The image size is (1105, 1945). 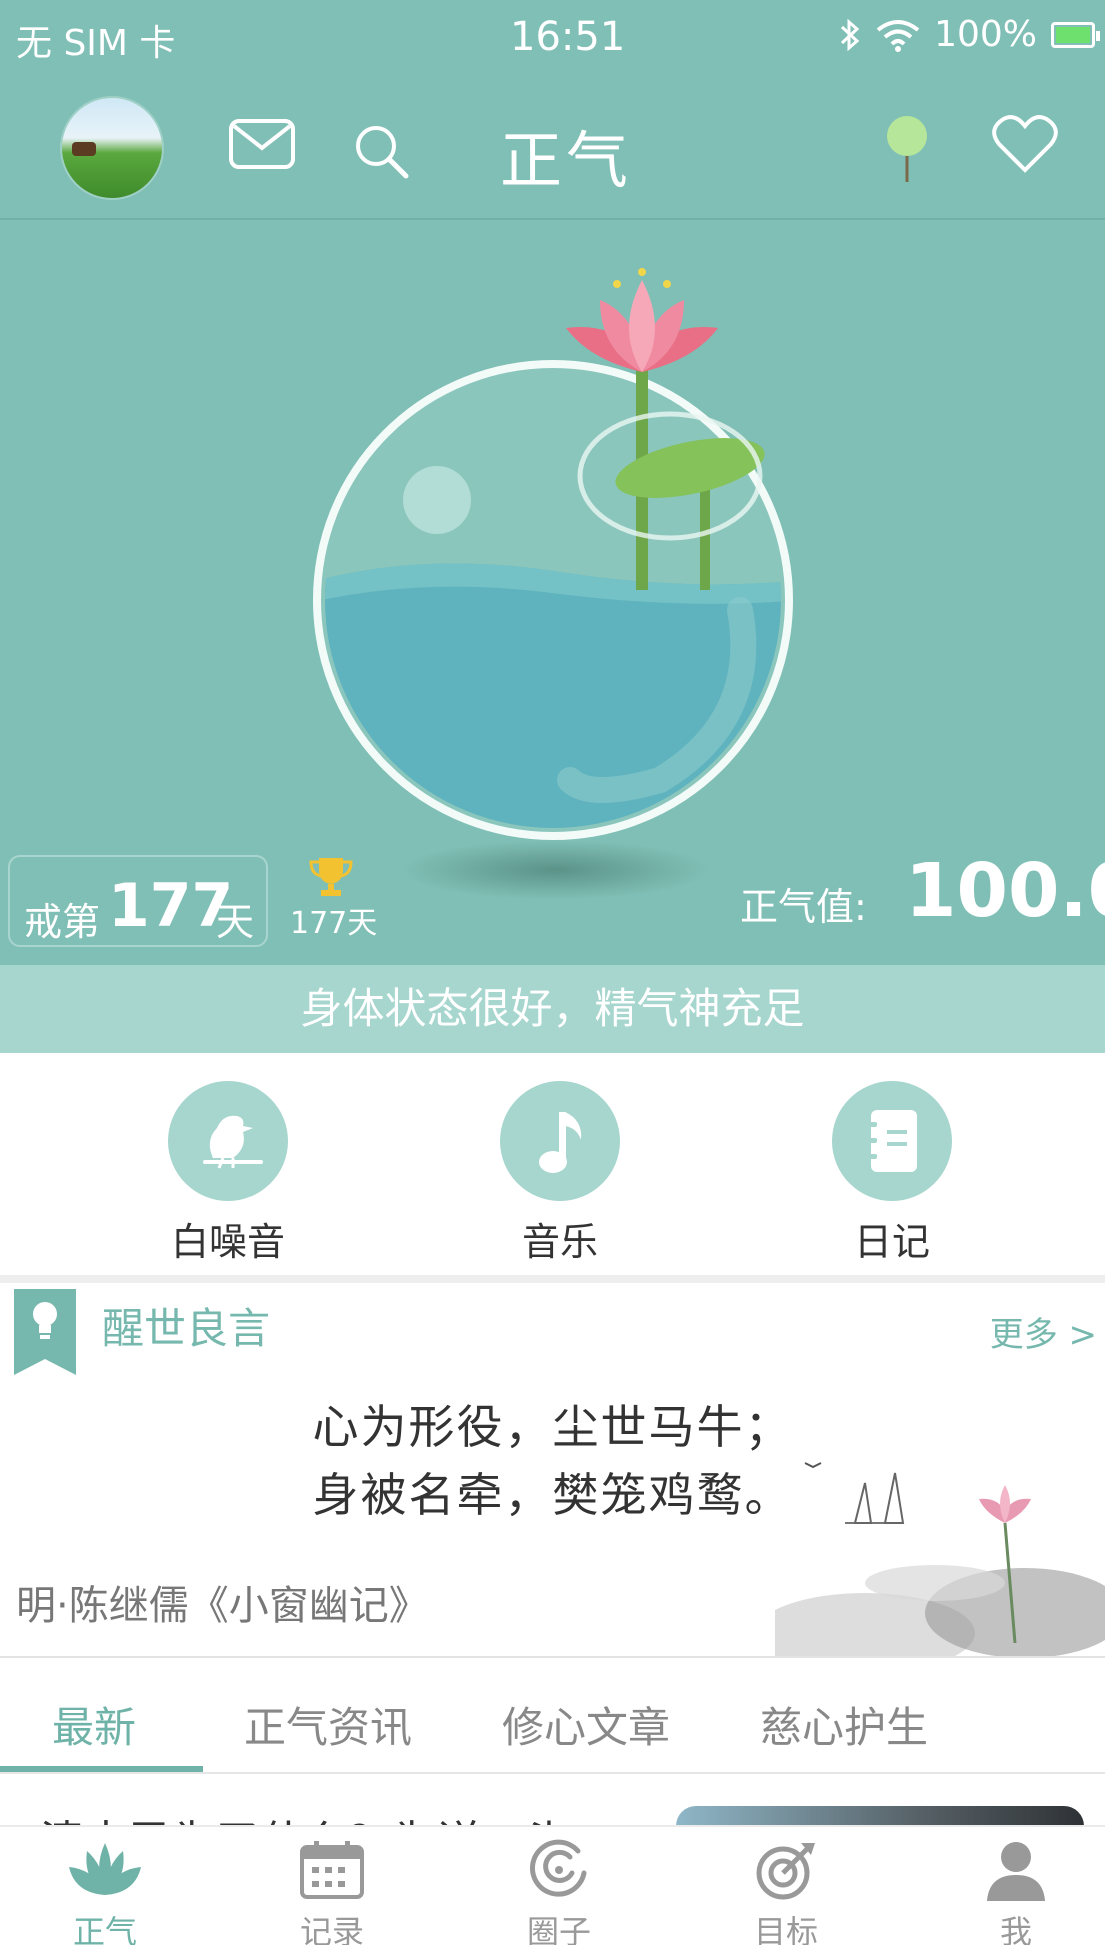 I want to click on tool-music: 音乐, so click(x=560, y=1173).